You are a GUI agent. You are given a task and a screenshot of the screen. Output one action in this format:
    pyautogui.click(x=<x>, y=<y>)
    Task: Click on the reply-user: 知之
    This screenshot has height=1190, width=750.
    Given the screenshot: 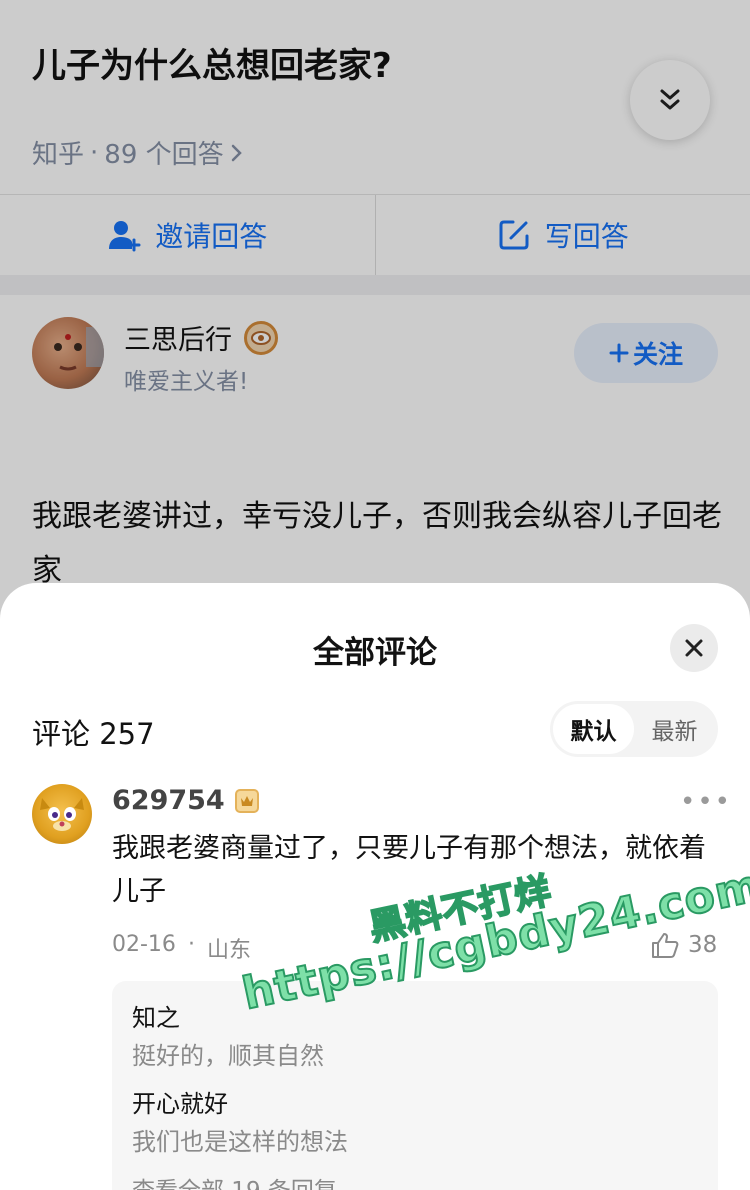 What is the action you would take?
    pyautogui.click(x=156, y=1018)
    